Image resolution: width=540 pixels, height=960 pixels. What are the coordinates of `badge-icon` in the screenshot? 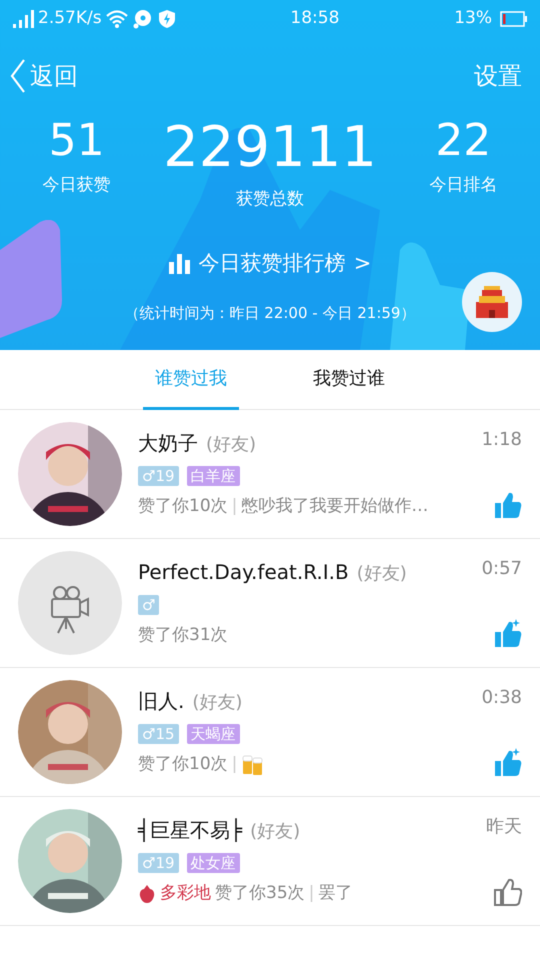 It's located at (147, 894).